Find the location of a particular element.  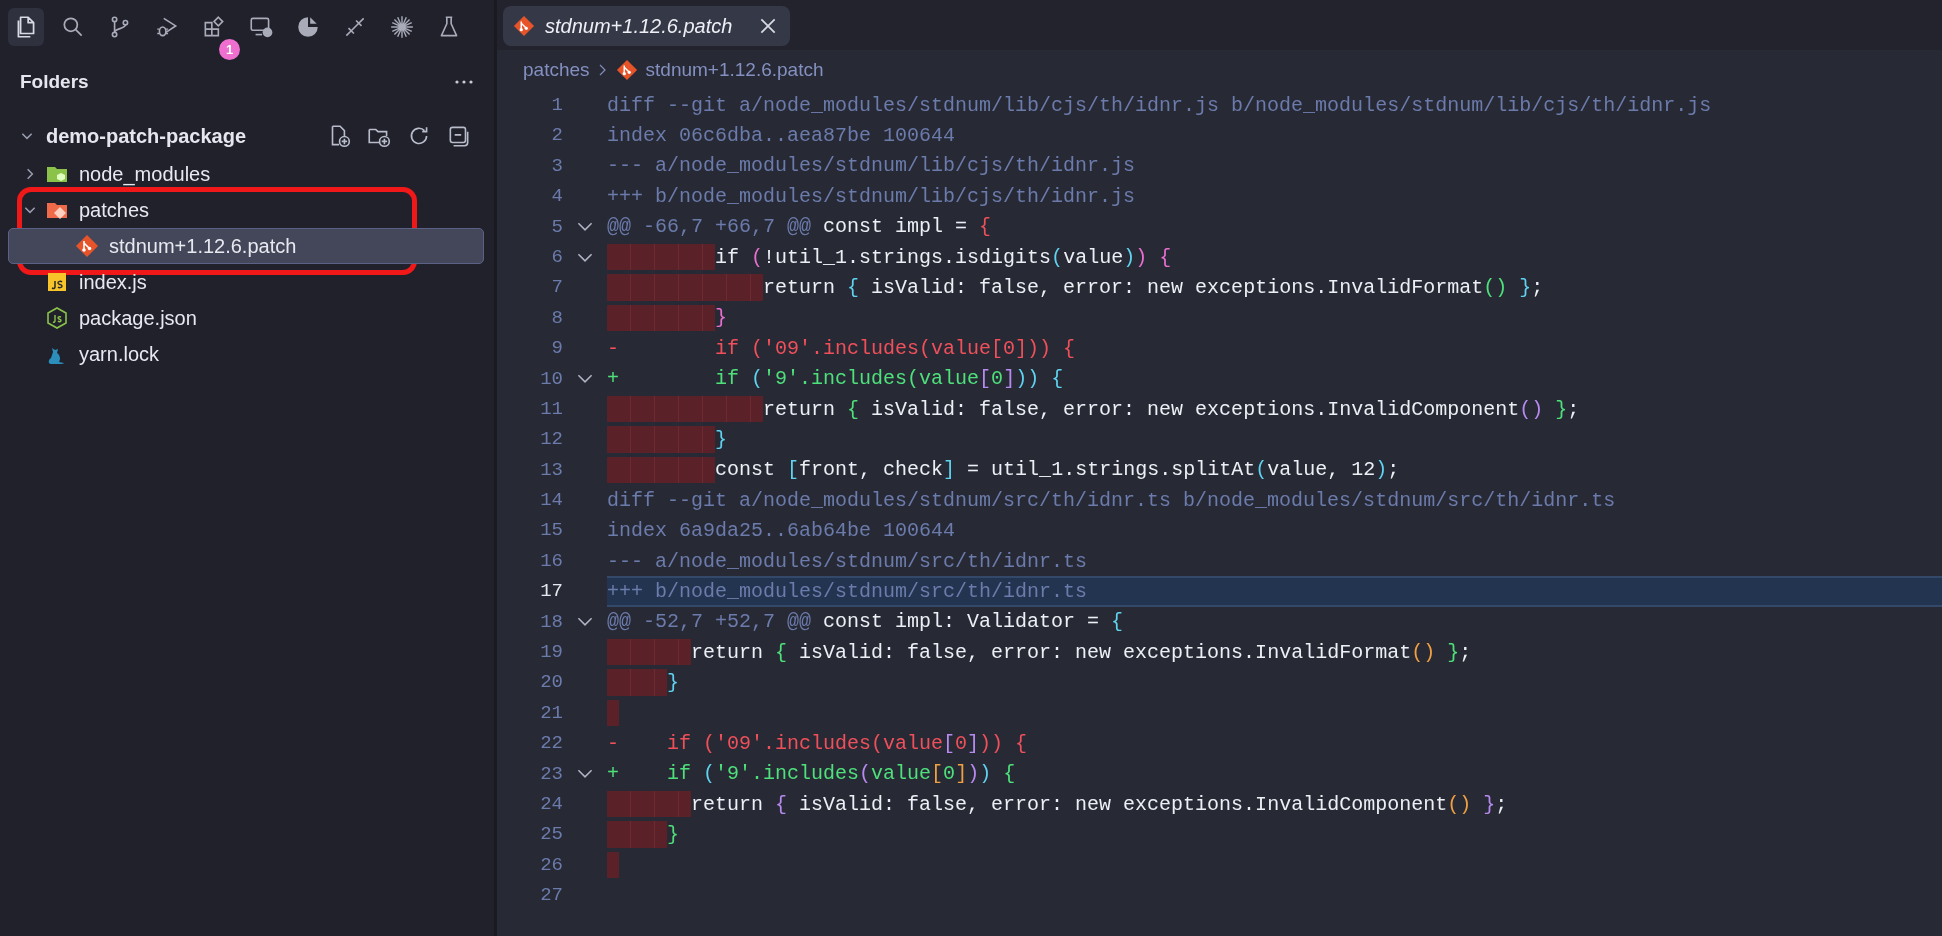

file-name: yarn.lock is located at coordinates (119, 354).